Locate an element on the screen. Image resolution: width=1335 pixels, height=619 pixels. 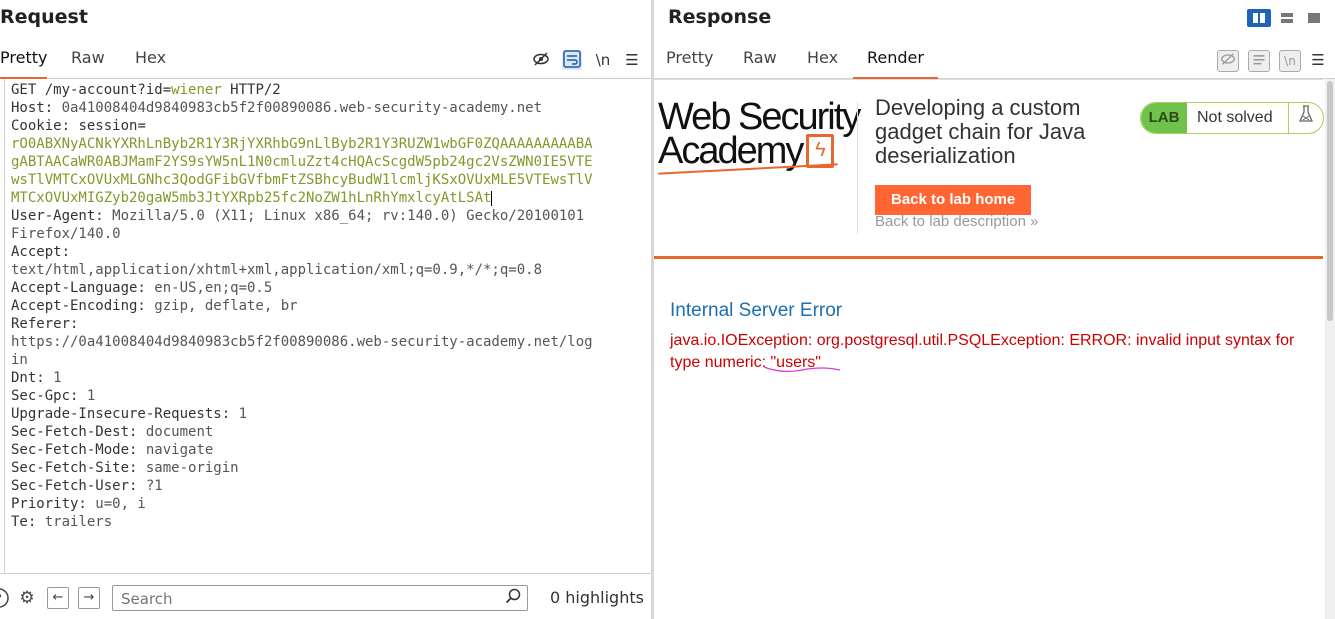
web-security-academy-logo: Web Security Academy ϟ is located at coordinates (759, 133).